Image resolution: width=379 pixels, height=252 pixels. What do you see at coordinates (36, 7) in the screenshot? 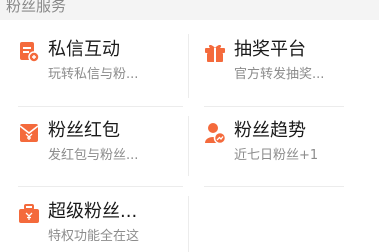
I see `section-title: 粉丝服务` at bounding box center [36, 7].